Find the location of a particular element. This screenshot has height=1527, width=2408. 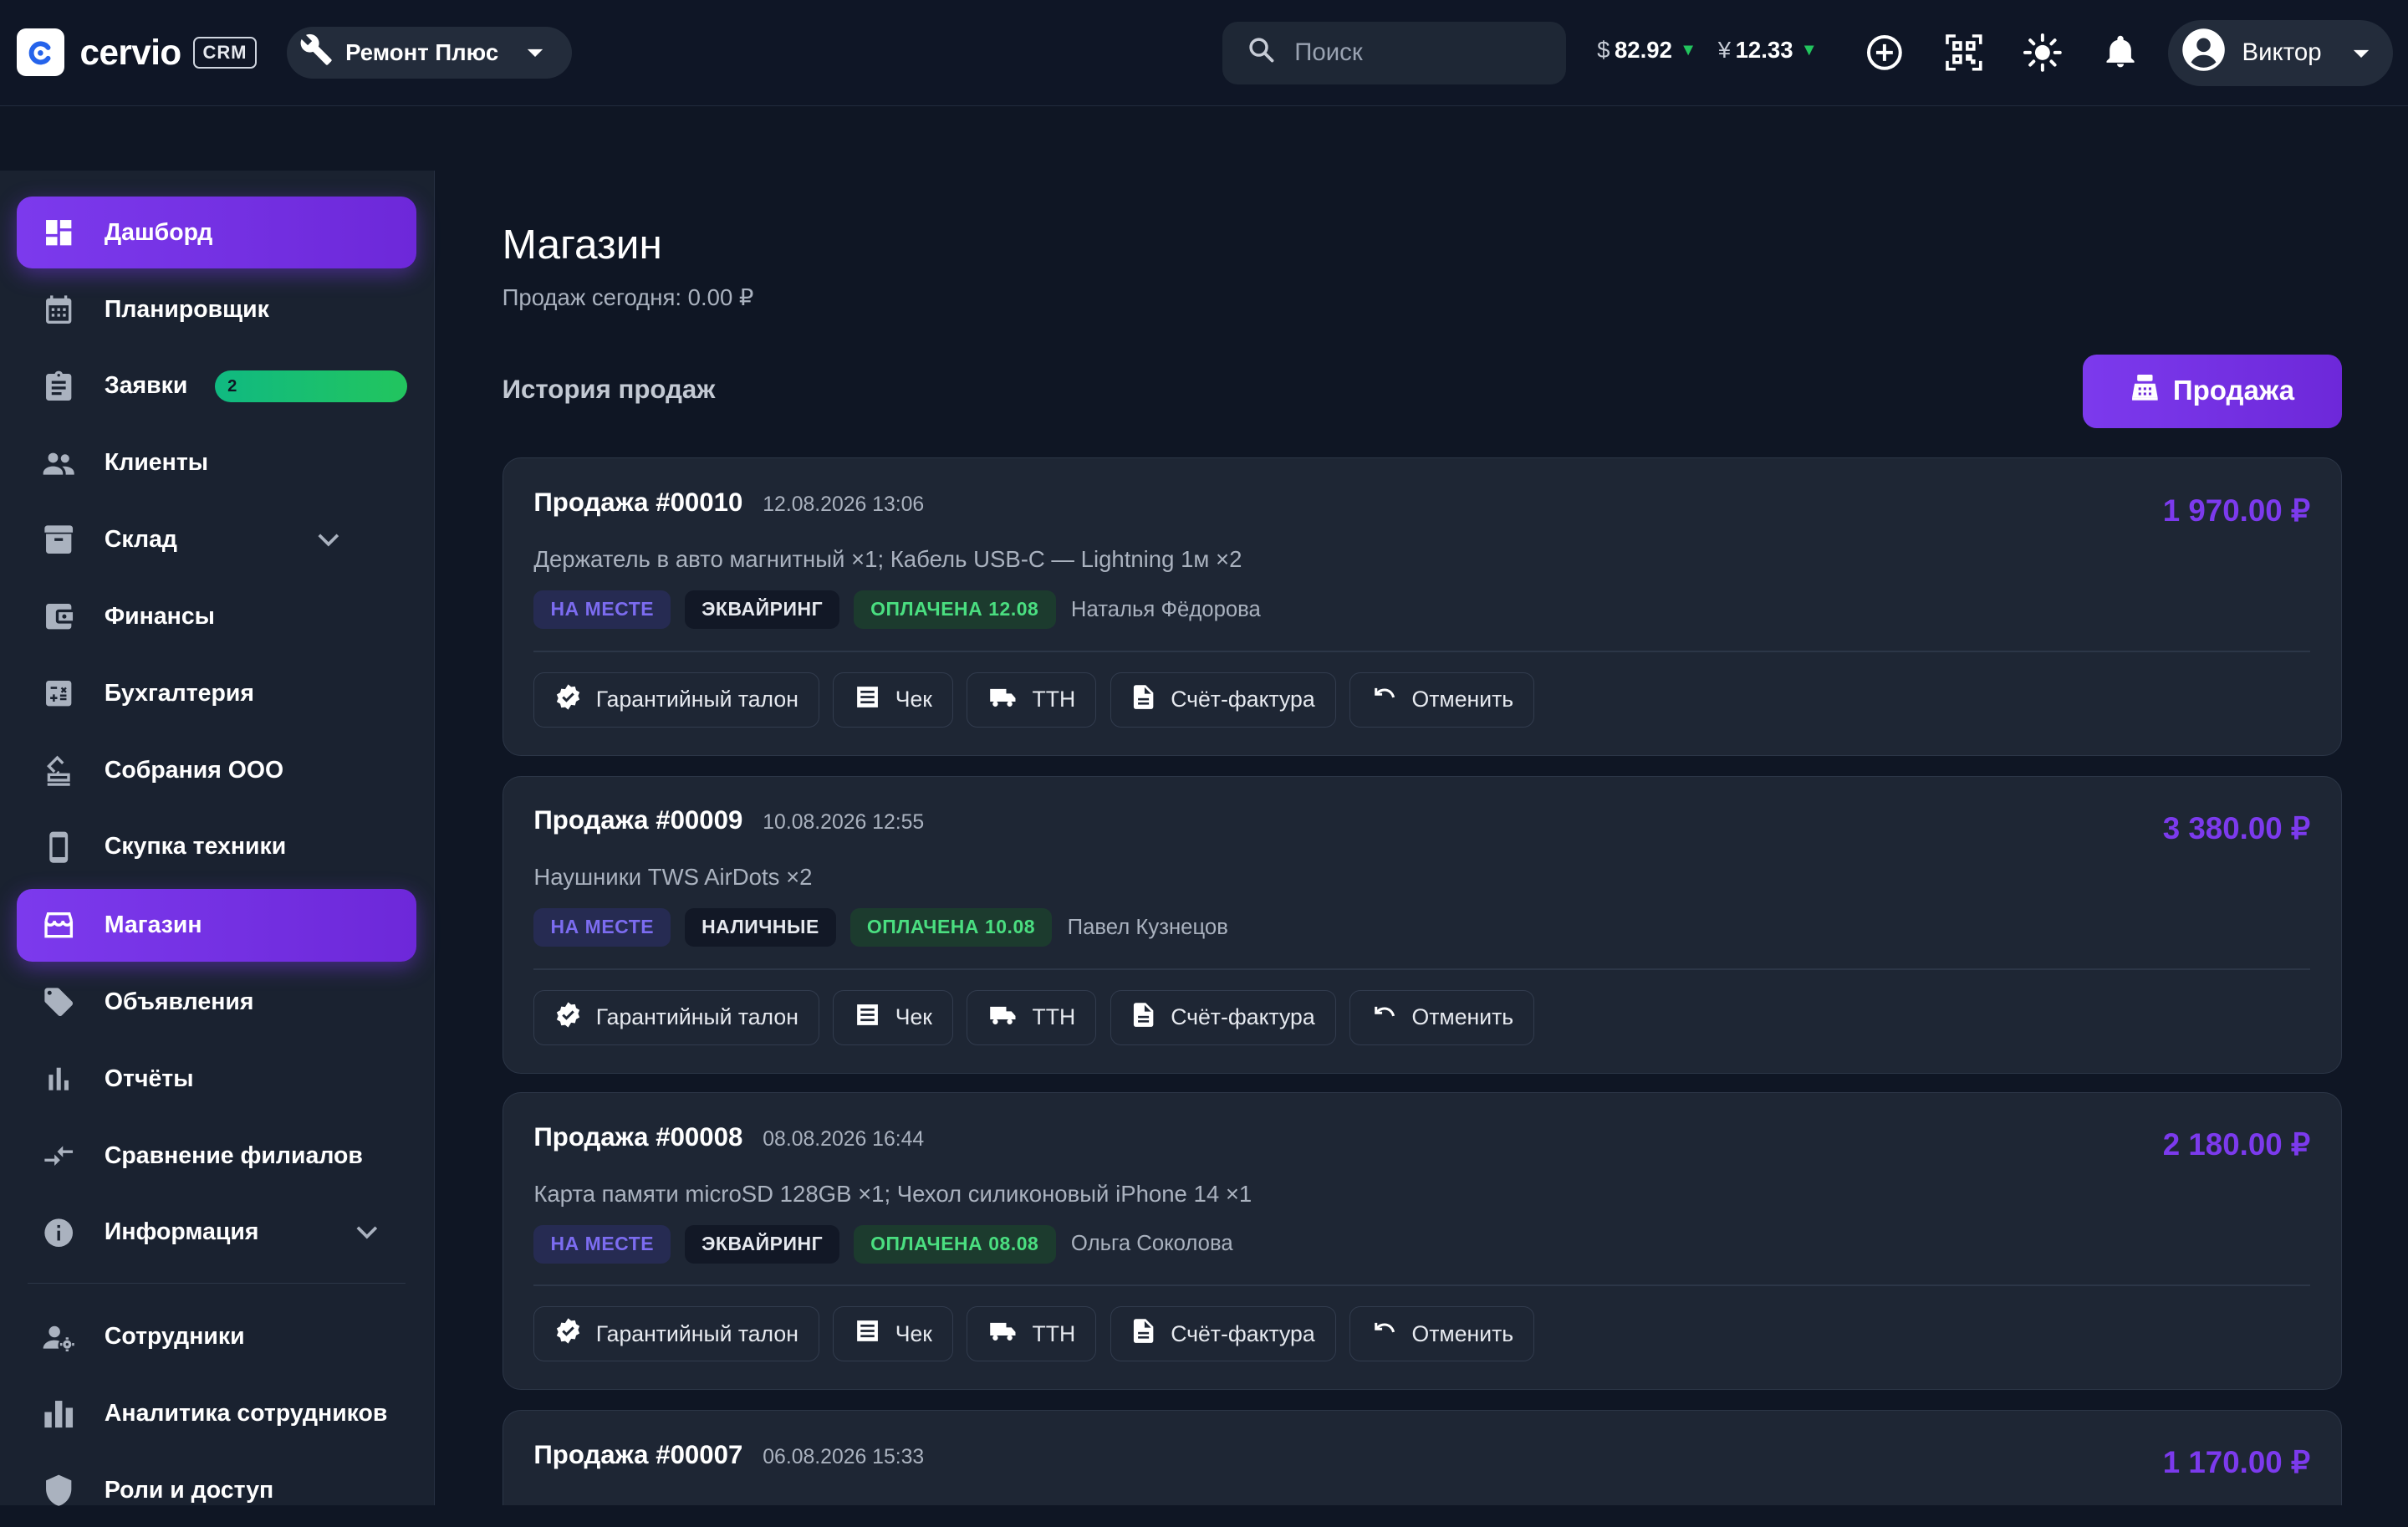

sidebar-item-roles: Роли и доступ is located at coordinates (217, 1490).